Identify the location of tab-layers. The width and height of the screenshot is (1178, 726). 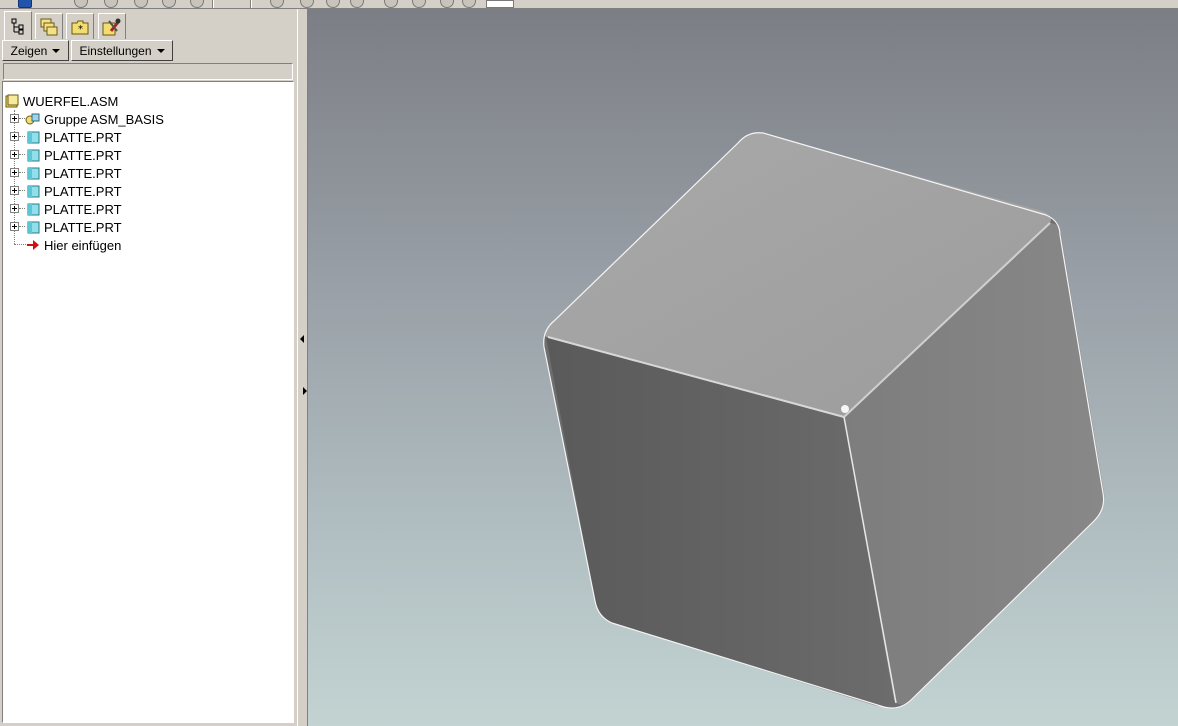
(49, 26).